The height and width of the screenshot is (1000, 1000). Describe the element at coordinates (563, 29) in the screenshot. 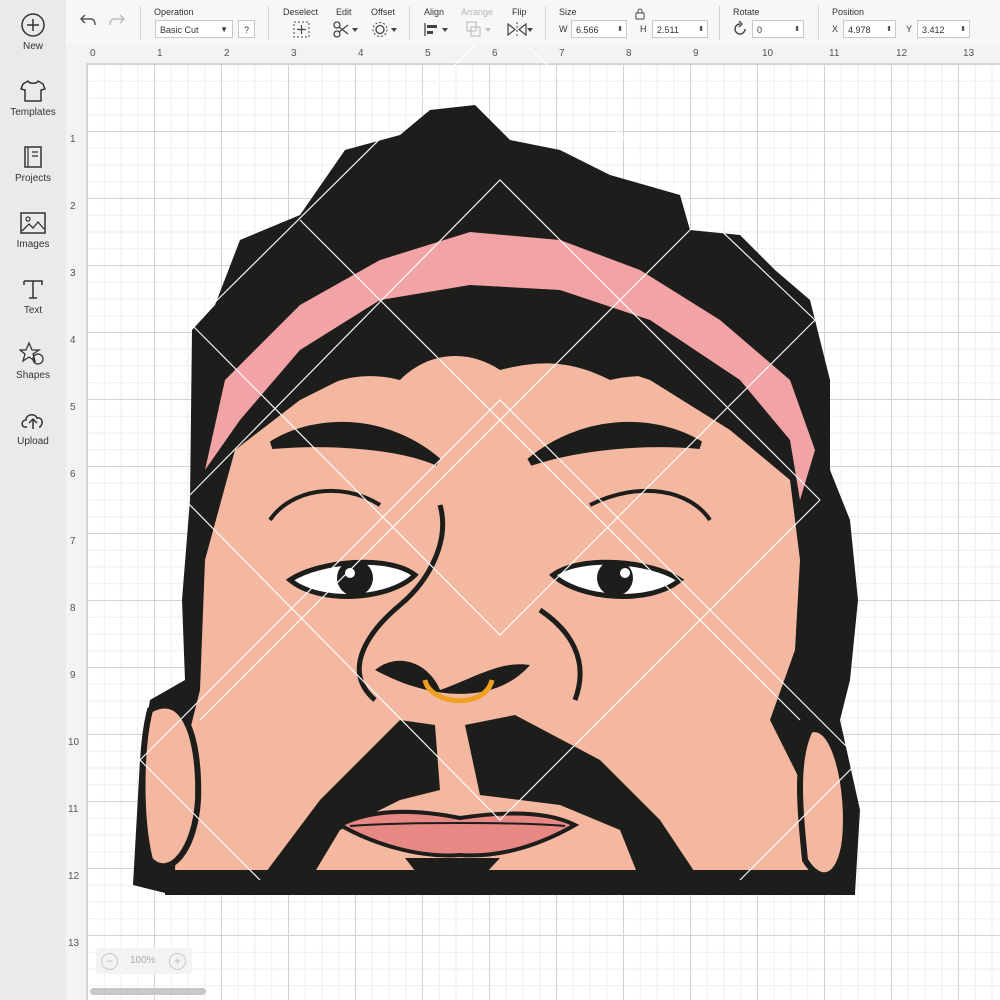

I see `width-letter: W` at that location.